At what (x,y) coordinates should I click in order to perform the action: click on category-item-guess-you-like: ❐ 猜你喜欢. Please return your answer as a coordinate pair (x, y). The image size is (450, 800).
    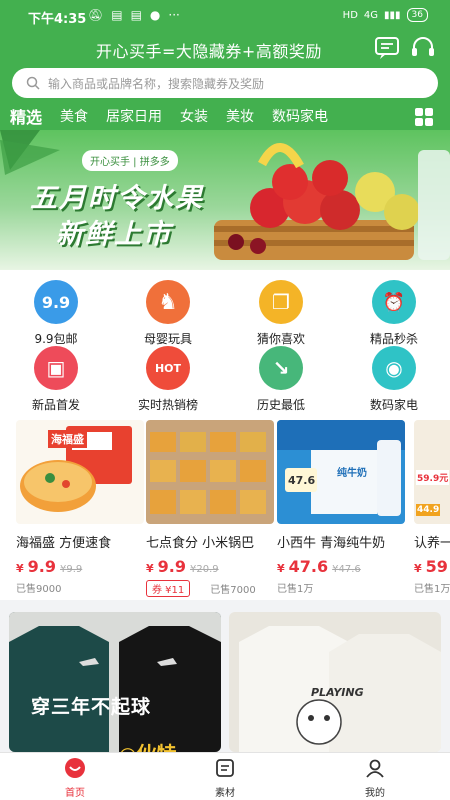
    Looking at the image, I should click on (281, 309).